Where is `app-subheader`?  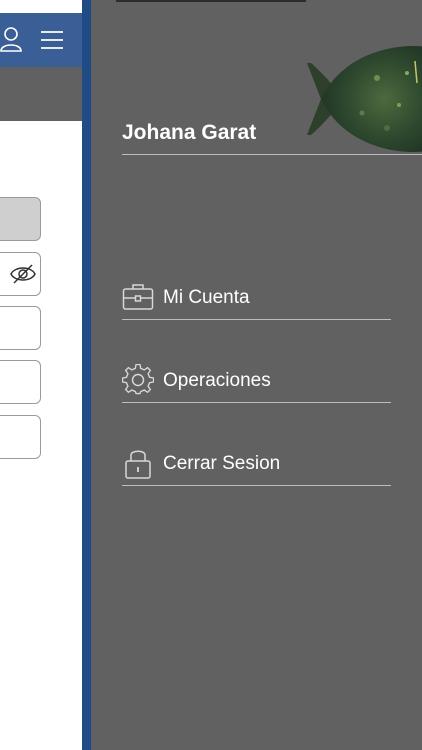 app-subheader is located at coordinates (43, 94).